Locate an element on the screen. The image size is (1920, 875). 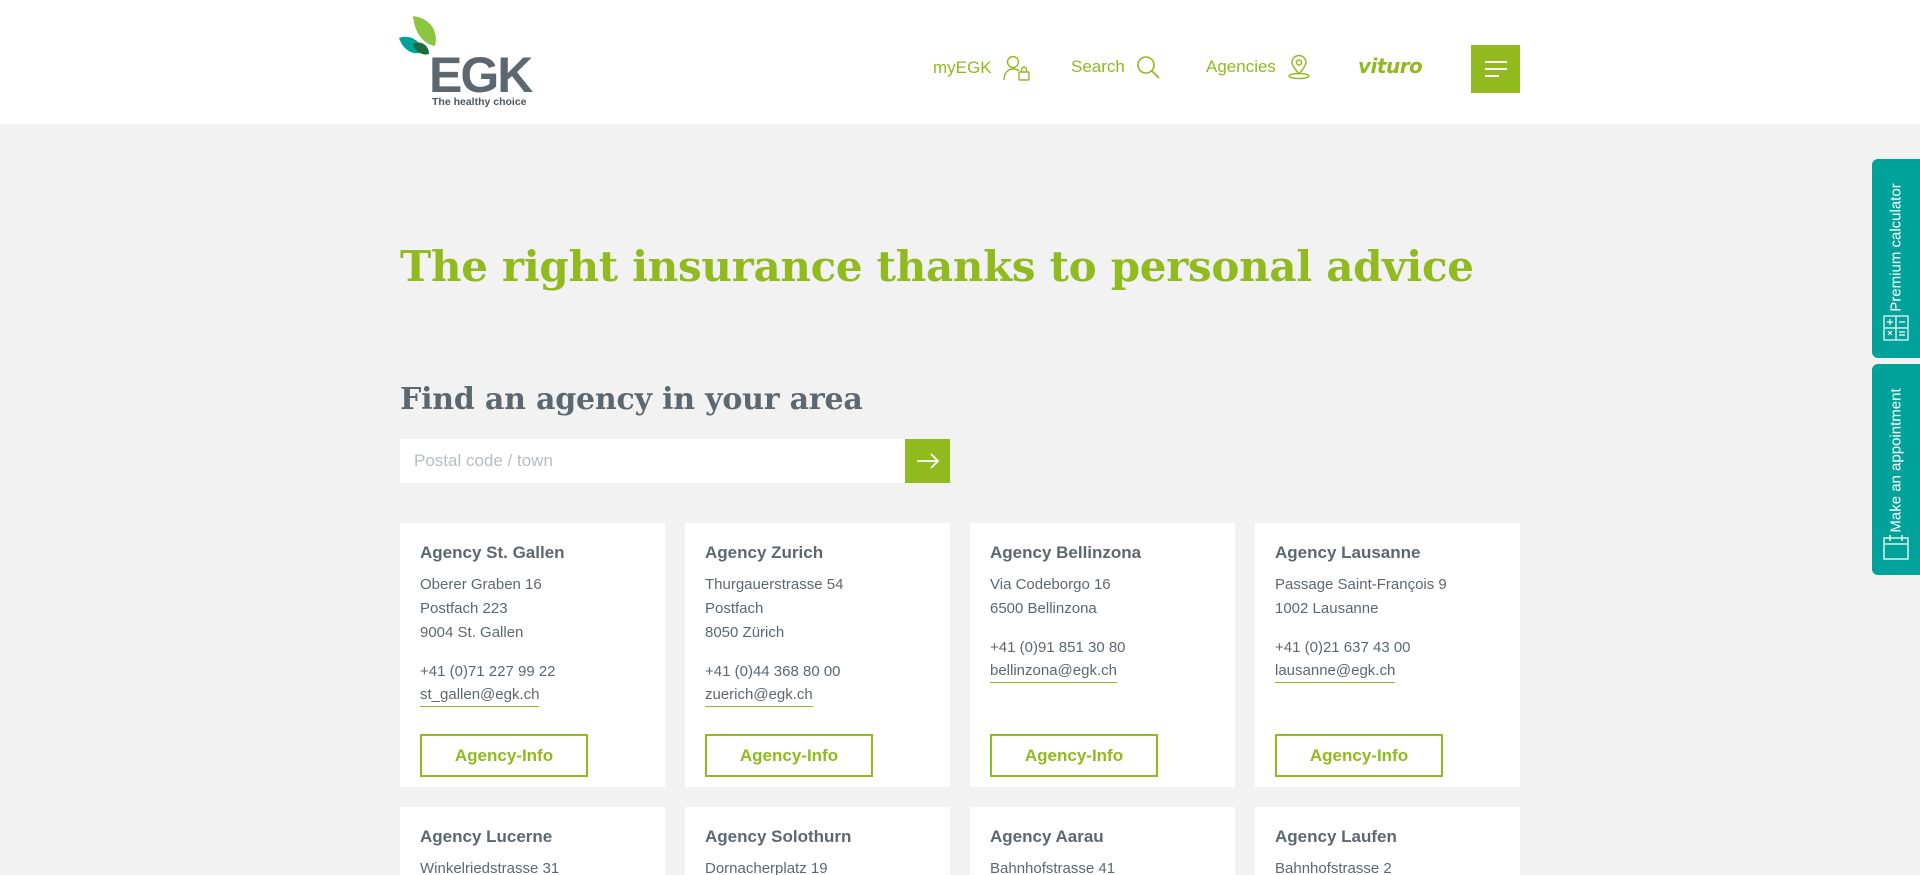
agency-address-line: Dornacherplatz 19 is located at coordinates (766, 867).